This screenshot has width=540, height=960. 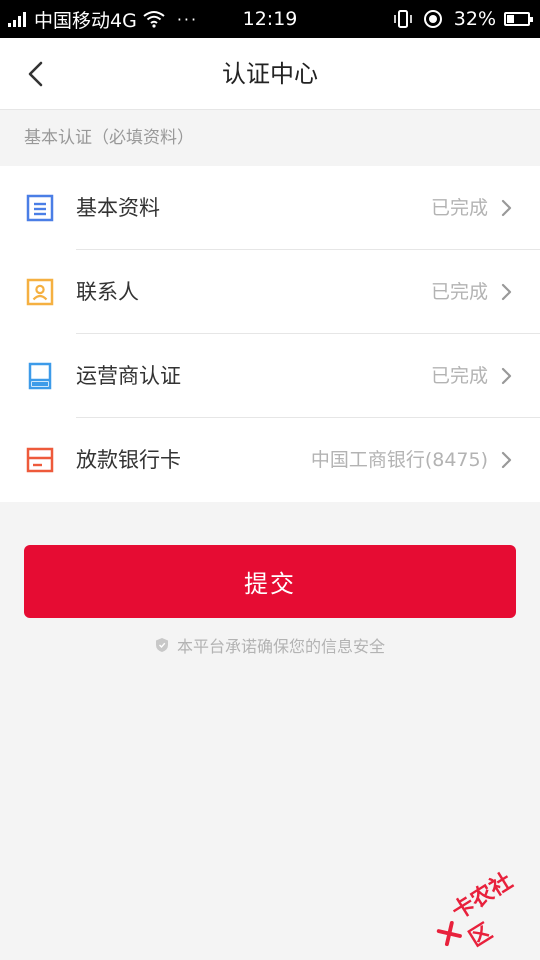 What do you see at coordinates (107, 292) in the screenshot?
I see `list-item-label: 联系人` at bounding box center [107, 292].